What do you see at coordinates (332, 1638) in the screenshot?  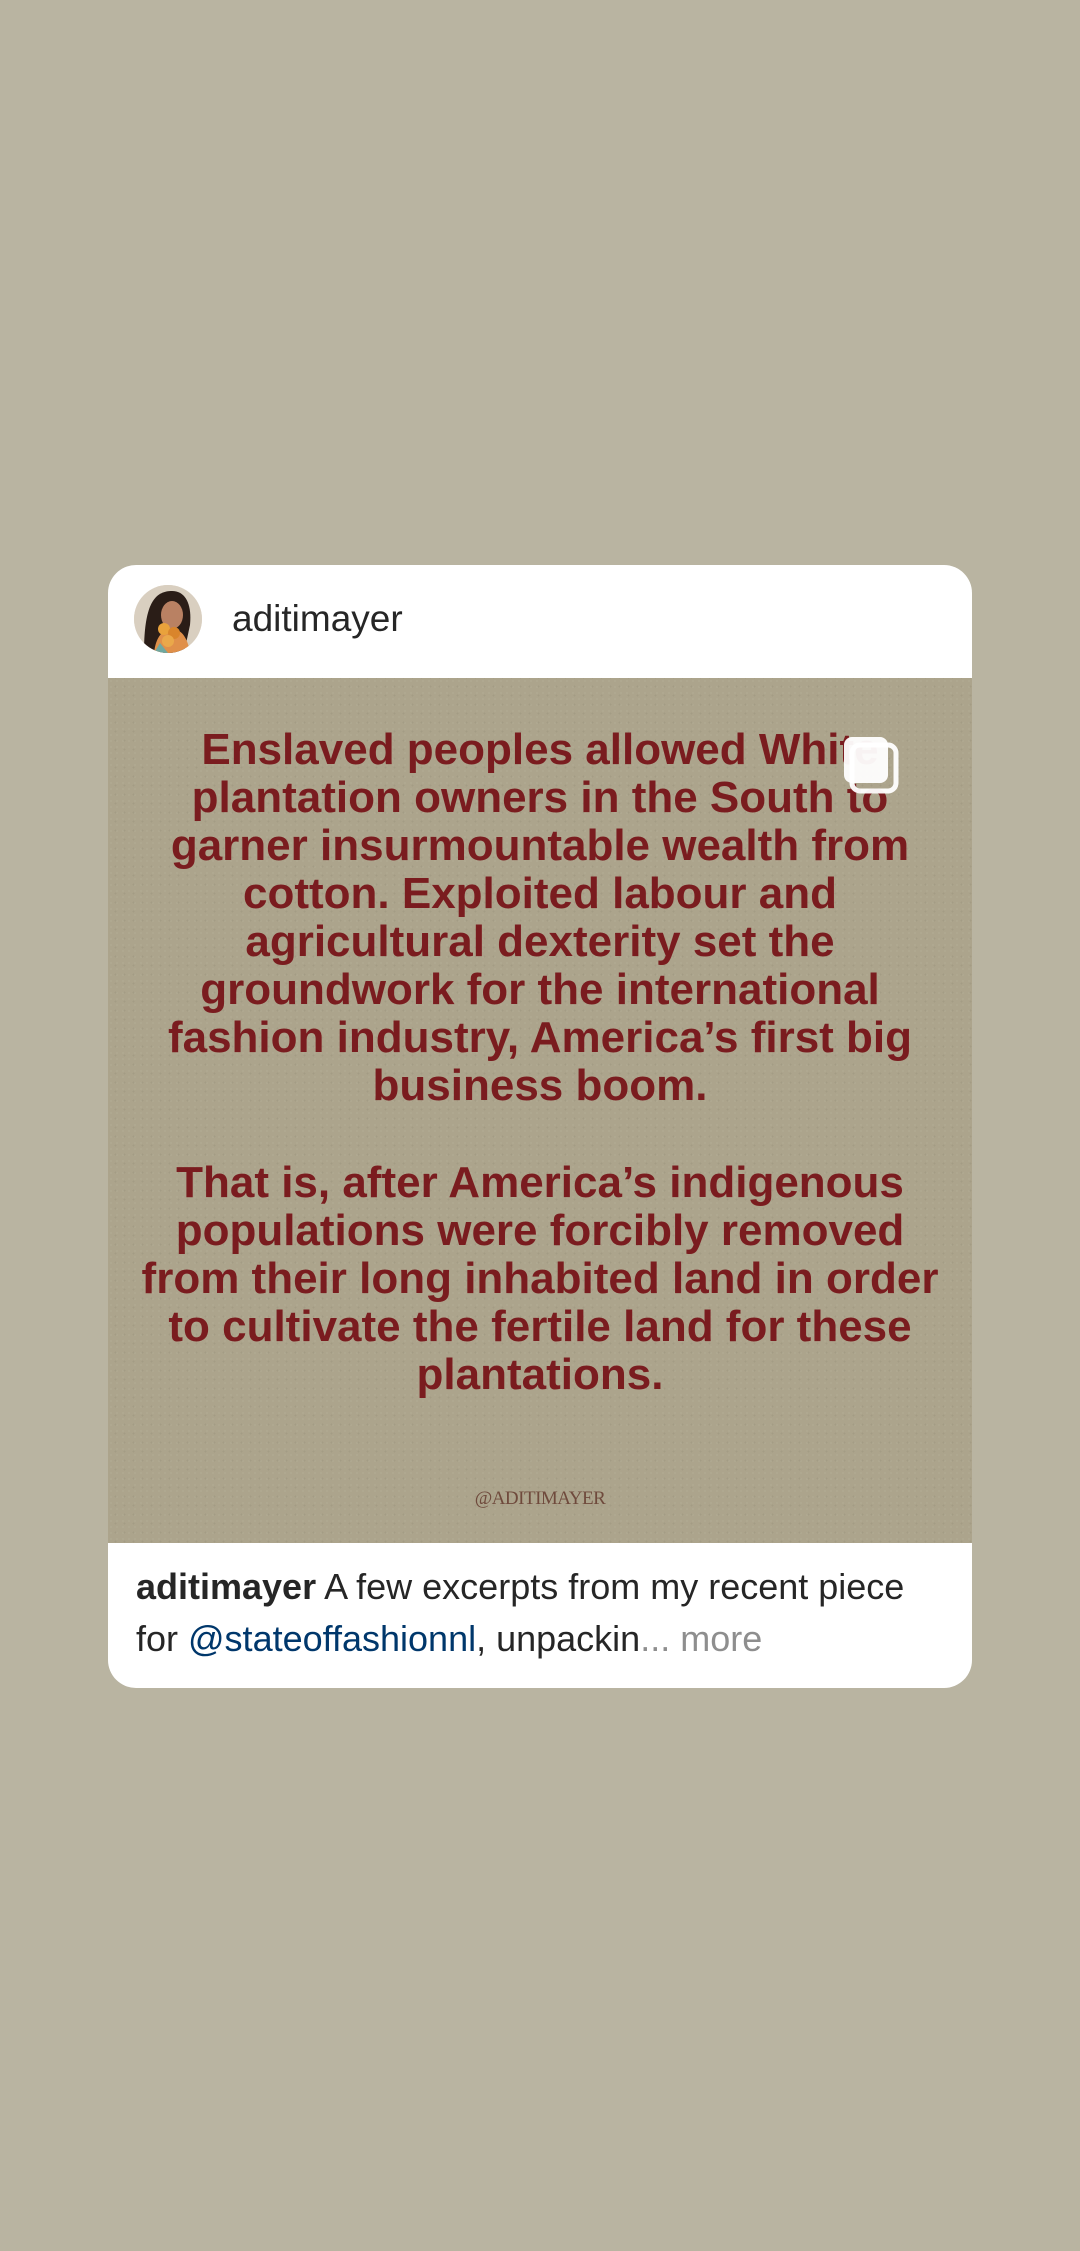 I see `caption-mention-link: @stateoffashionnl` at bounding box center [332, 1638].